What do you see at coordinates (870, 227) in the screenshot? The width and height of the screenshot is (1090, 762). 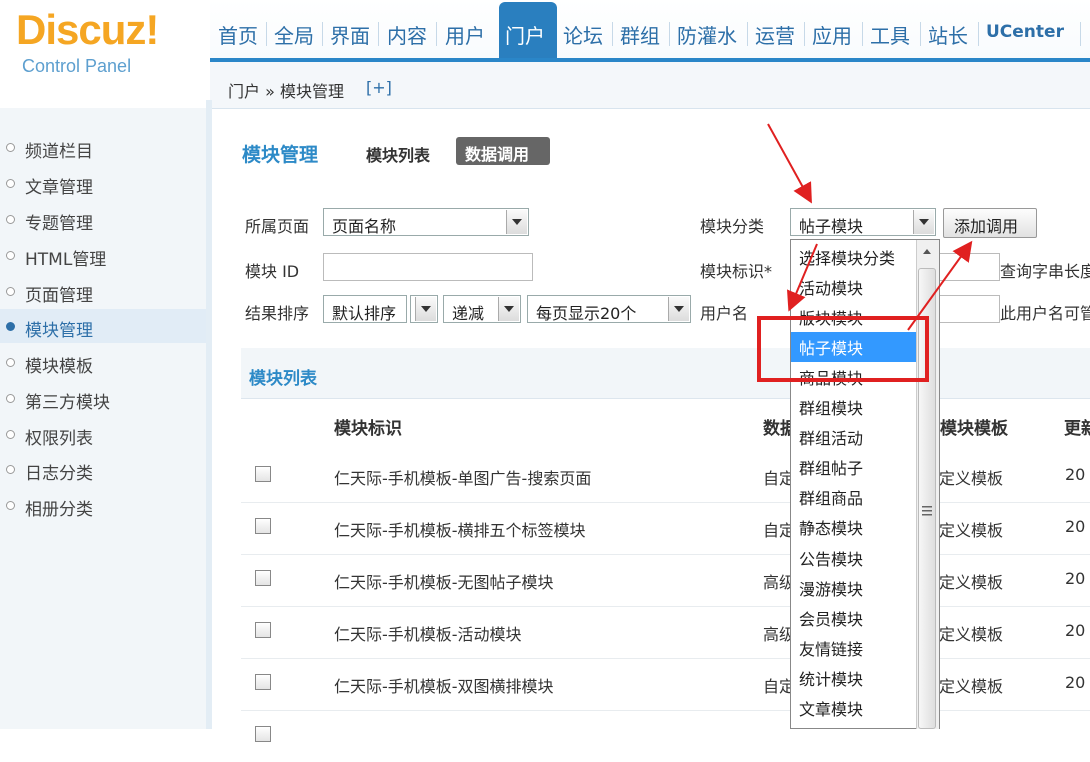 I see `annotation-arrows` at bounding box center [870, 227].